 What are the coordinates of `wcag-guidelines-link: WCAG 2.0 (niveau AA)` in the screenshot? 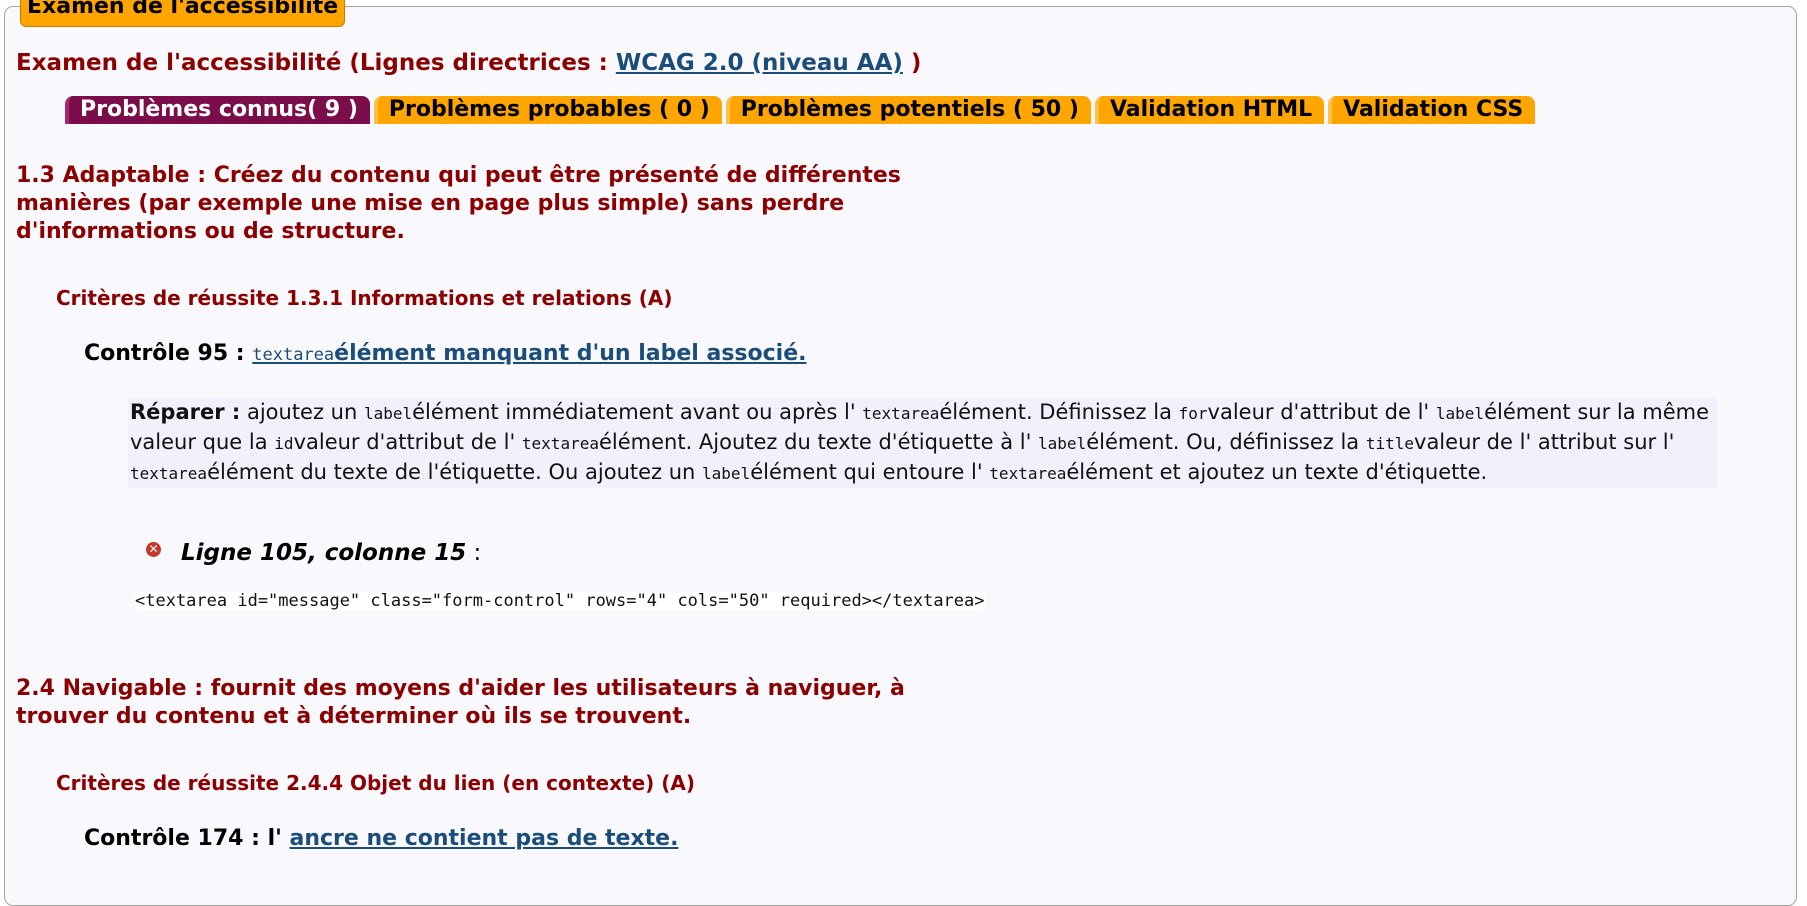 It's located at (759, 63).